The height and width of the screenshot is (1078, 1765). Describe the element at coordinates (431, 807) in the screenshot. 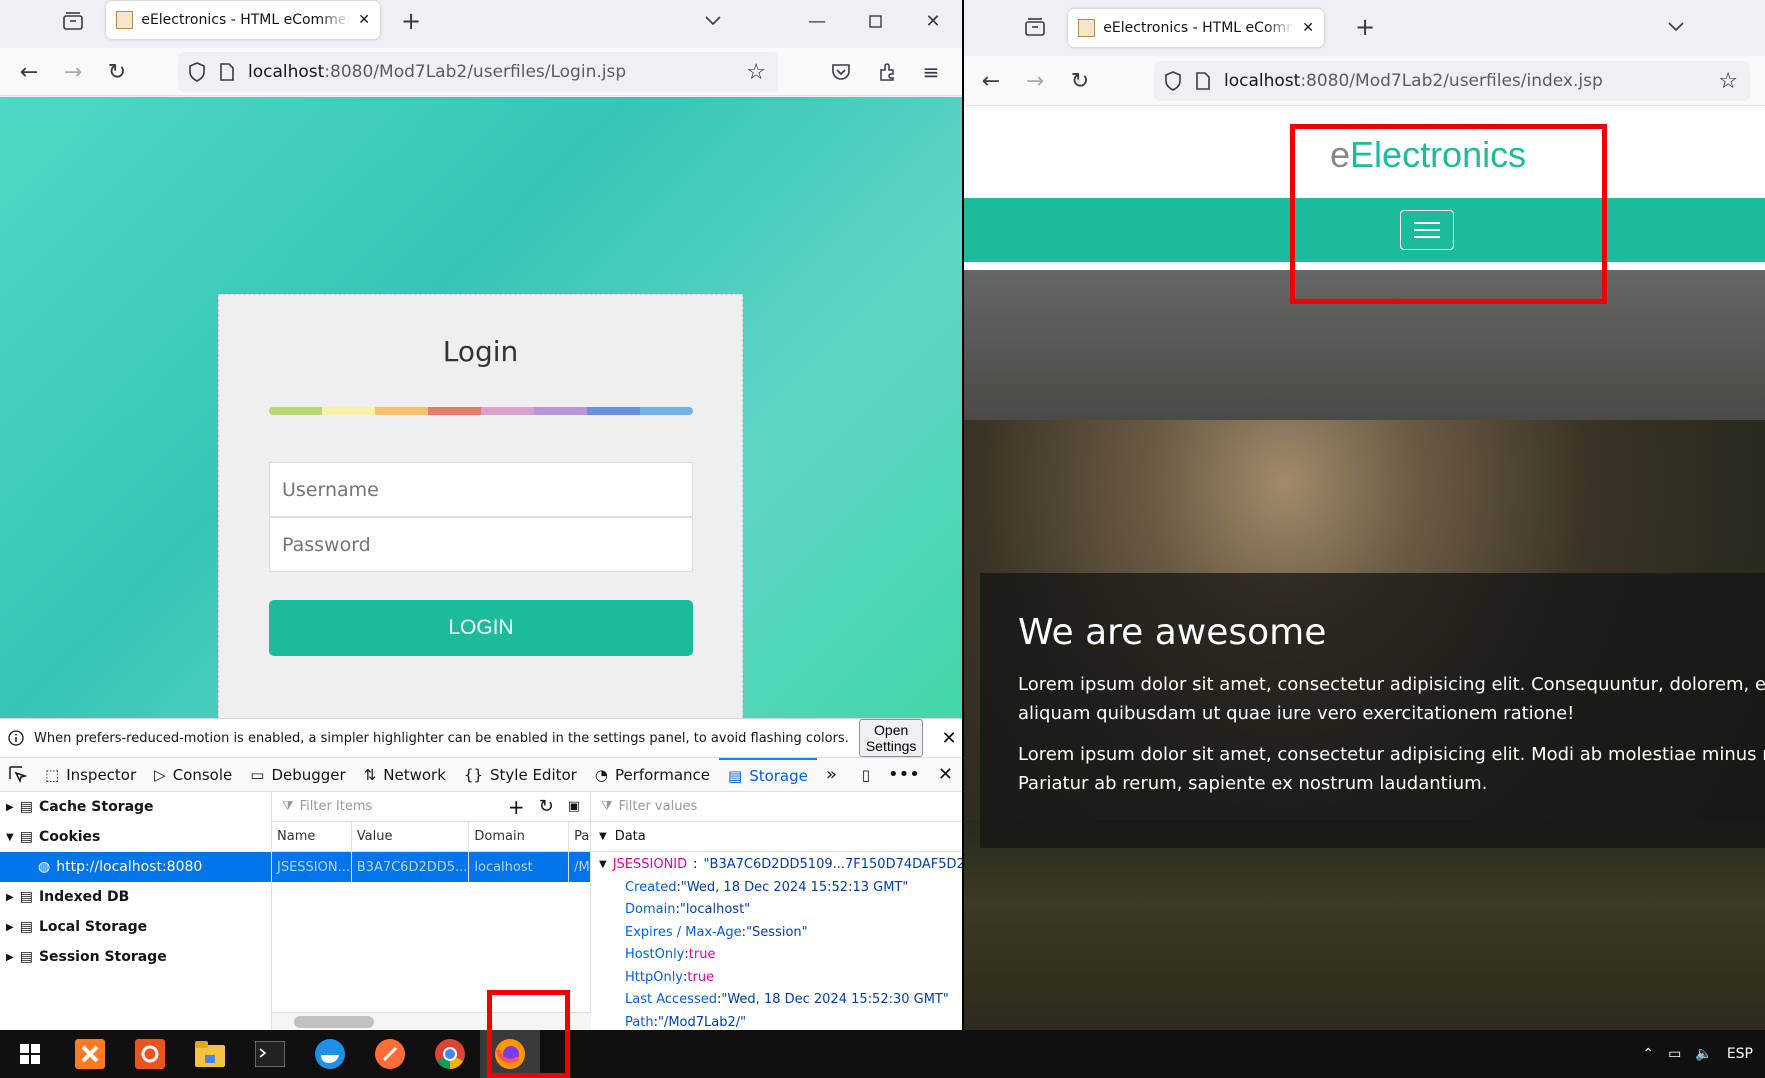

I see `filter-items-bar: ⧩ Filter Items + ↻ ▣` at that location.